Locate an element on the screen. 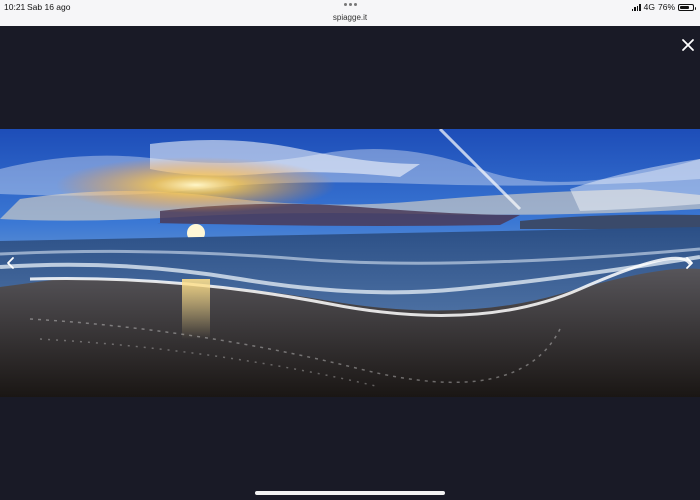 This screenshot has width=700, height=500. signal-icon is located at coordinates (636, 7).